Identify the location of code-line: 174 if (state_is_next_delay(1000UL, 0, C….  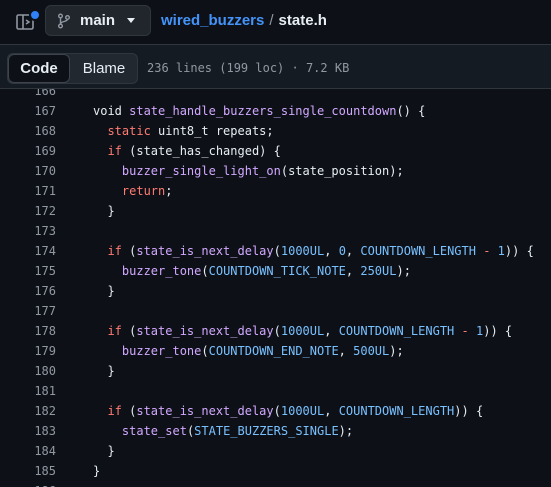
(275, 251).